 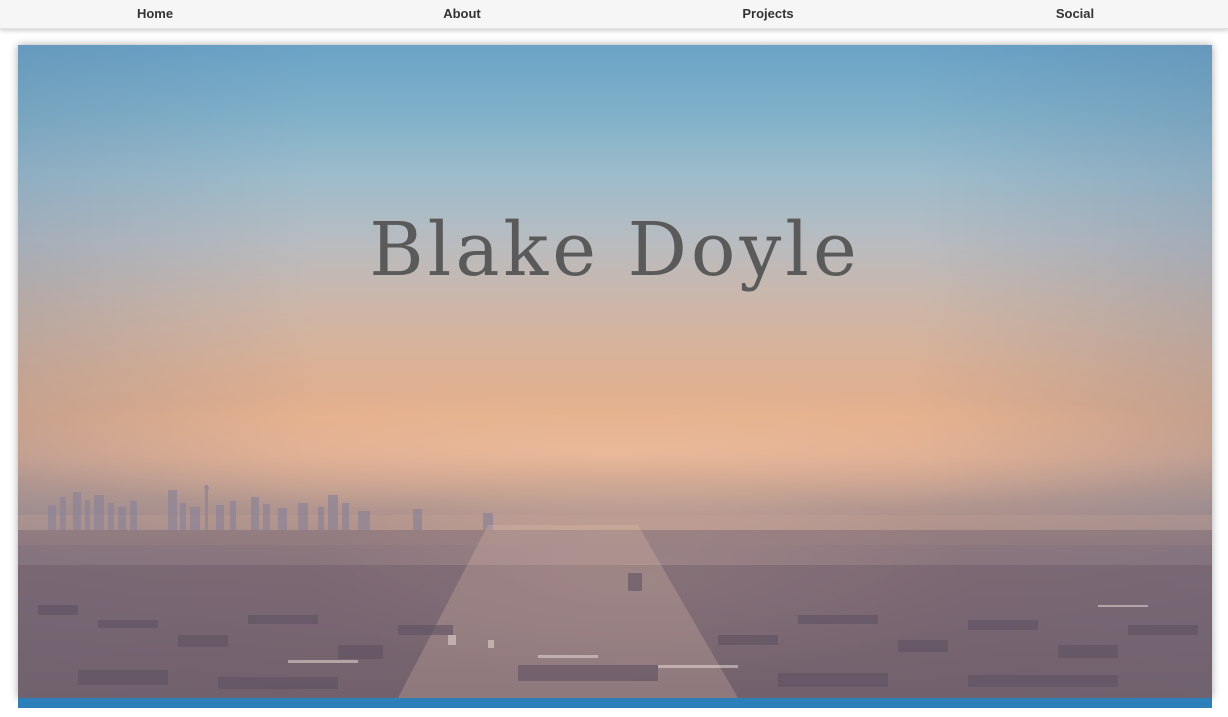 What do you see at coordinates (768, 14) in the screenshot?
I see `nav-projects-link: Projects` at bounding box center [768, 14].